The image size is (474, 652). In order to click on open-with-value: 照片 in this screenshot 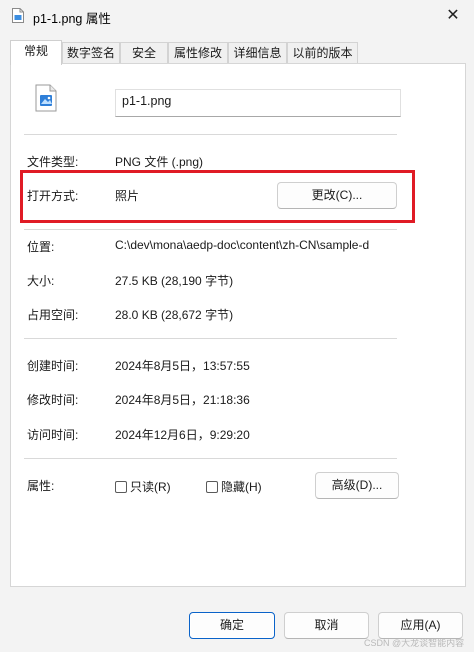, I will do `click(127, 196)`.